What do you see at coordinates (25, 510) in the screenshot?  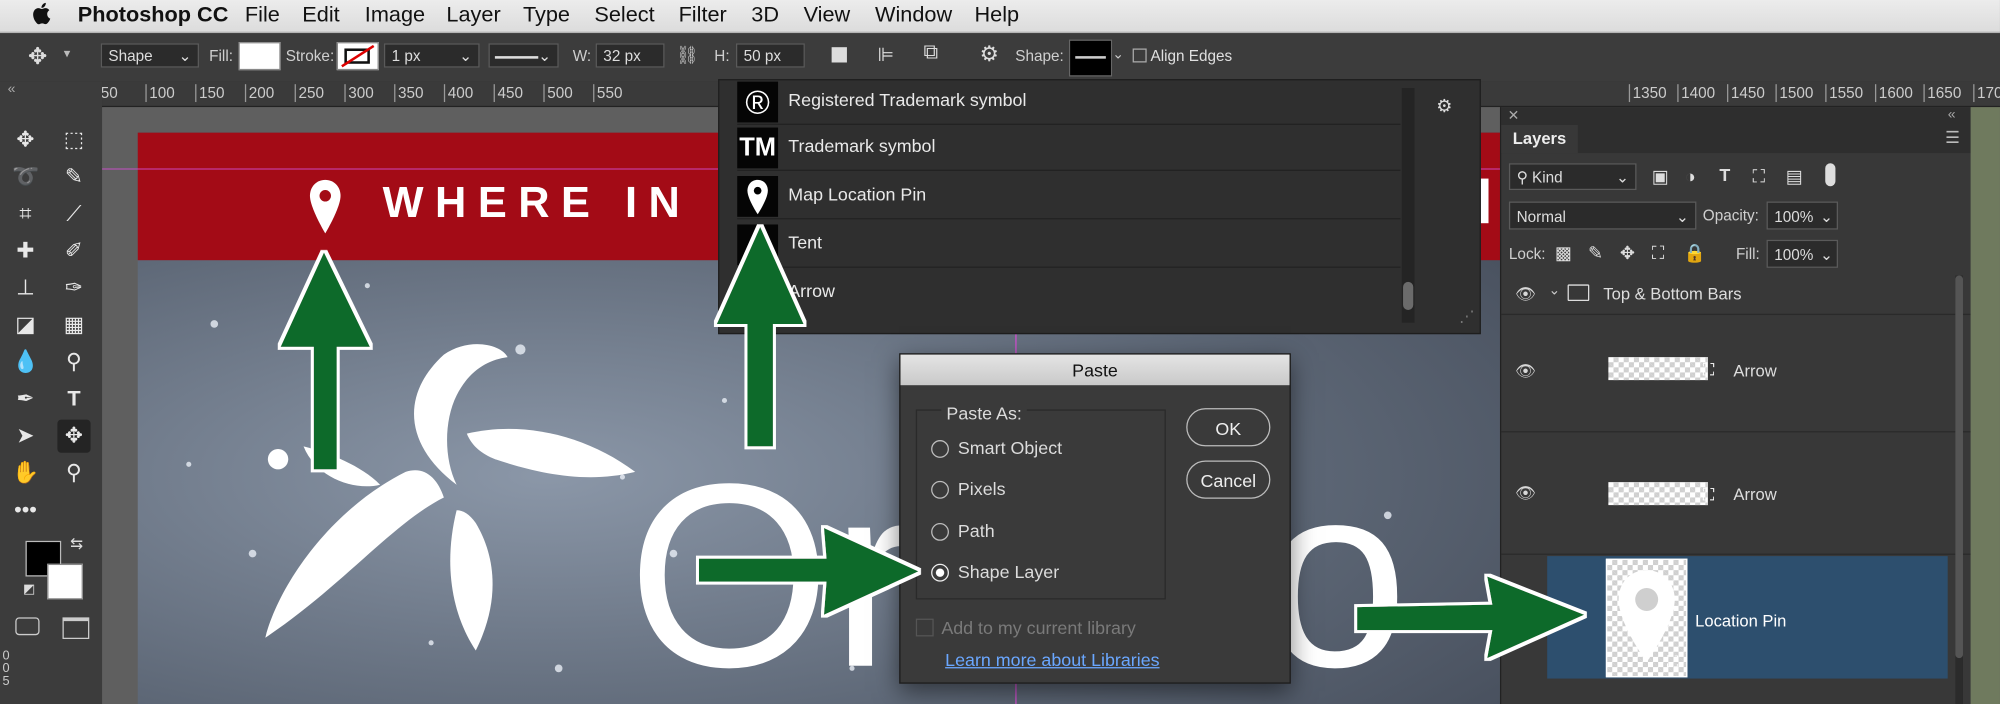 I see `more-tools-icon: •••` at bounding box center [25, 510].